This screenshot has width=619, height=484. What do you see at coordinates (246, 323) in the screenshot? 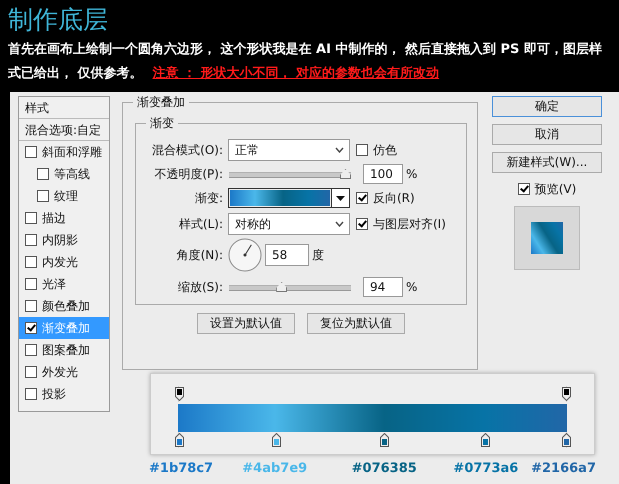
I see `reset-button: 设置为默认值` at bounding box center [246, 323].